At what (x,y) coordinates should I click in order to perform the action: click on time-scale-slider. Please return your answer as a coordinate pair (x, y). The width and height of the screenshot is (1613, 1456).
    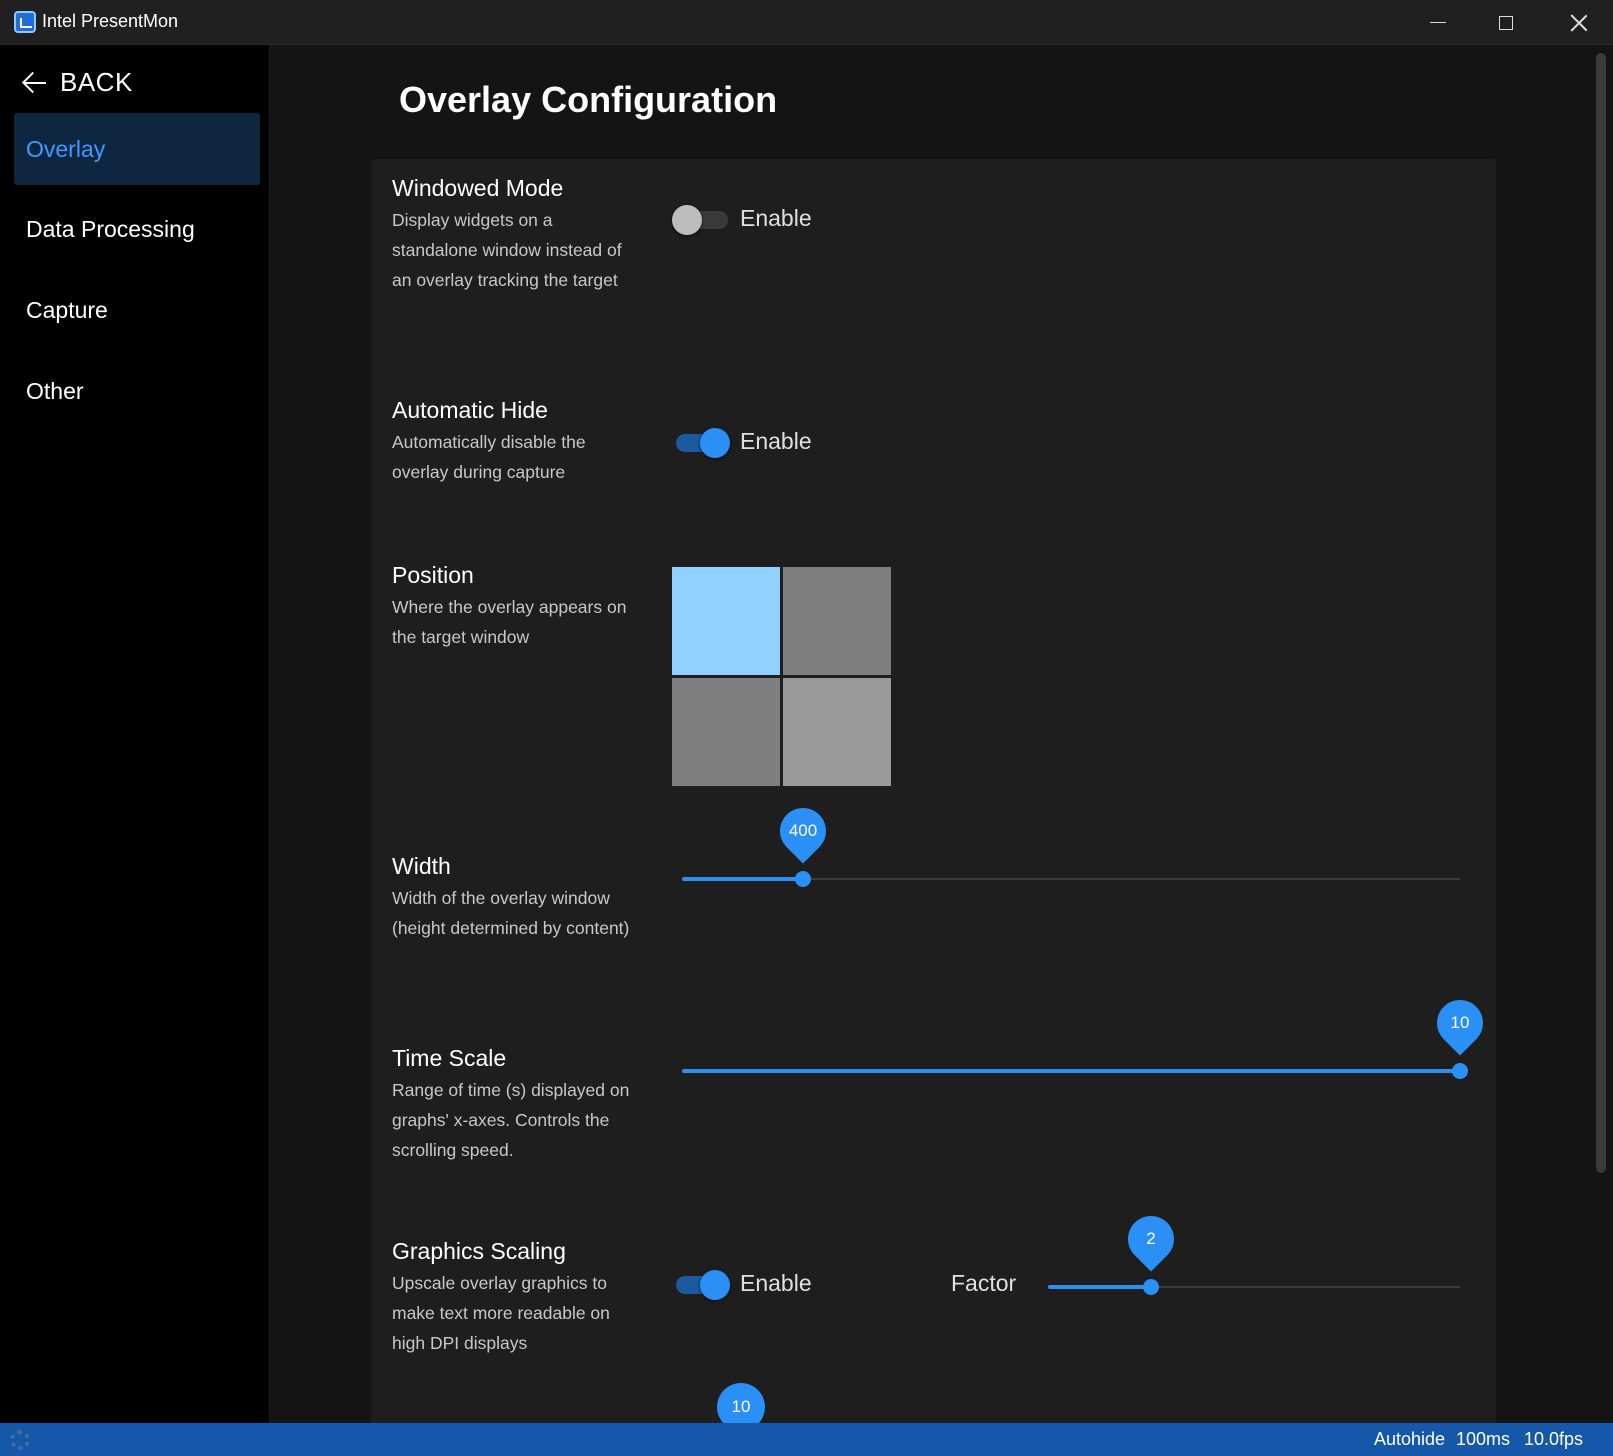
    Looking at the image, I should click on (1075, 1071).